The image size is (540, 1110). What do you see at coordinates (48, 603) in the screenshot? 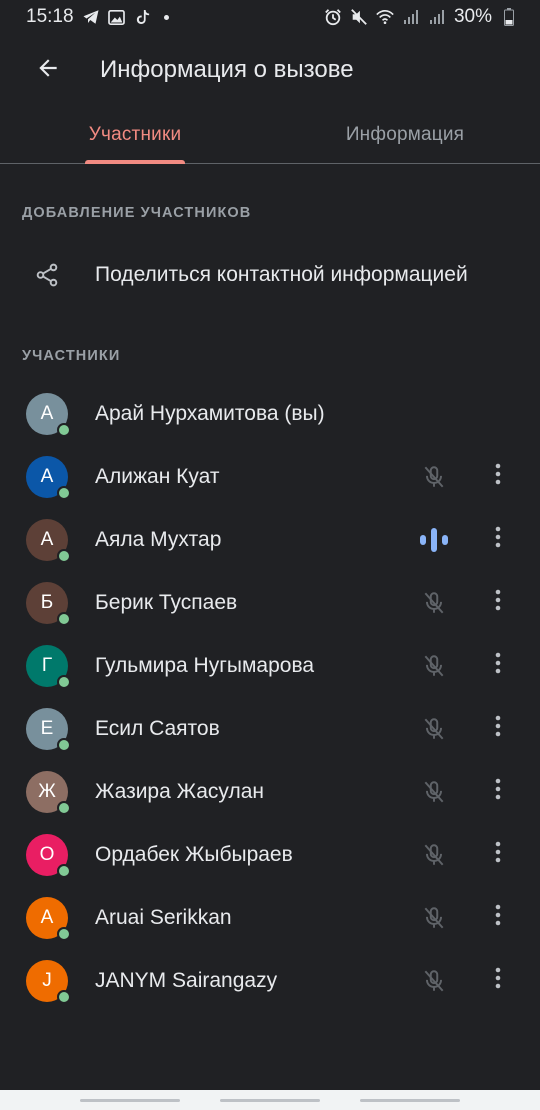
I see `avatar: Б` at bounding box center [48, 603].